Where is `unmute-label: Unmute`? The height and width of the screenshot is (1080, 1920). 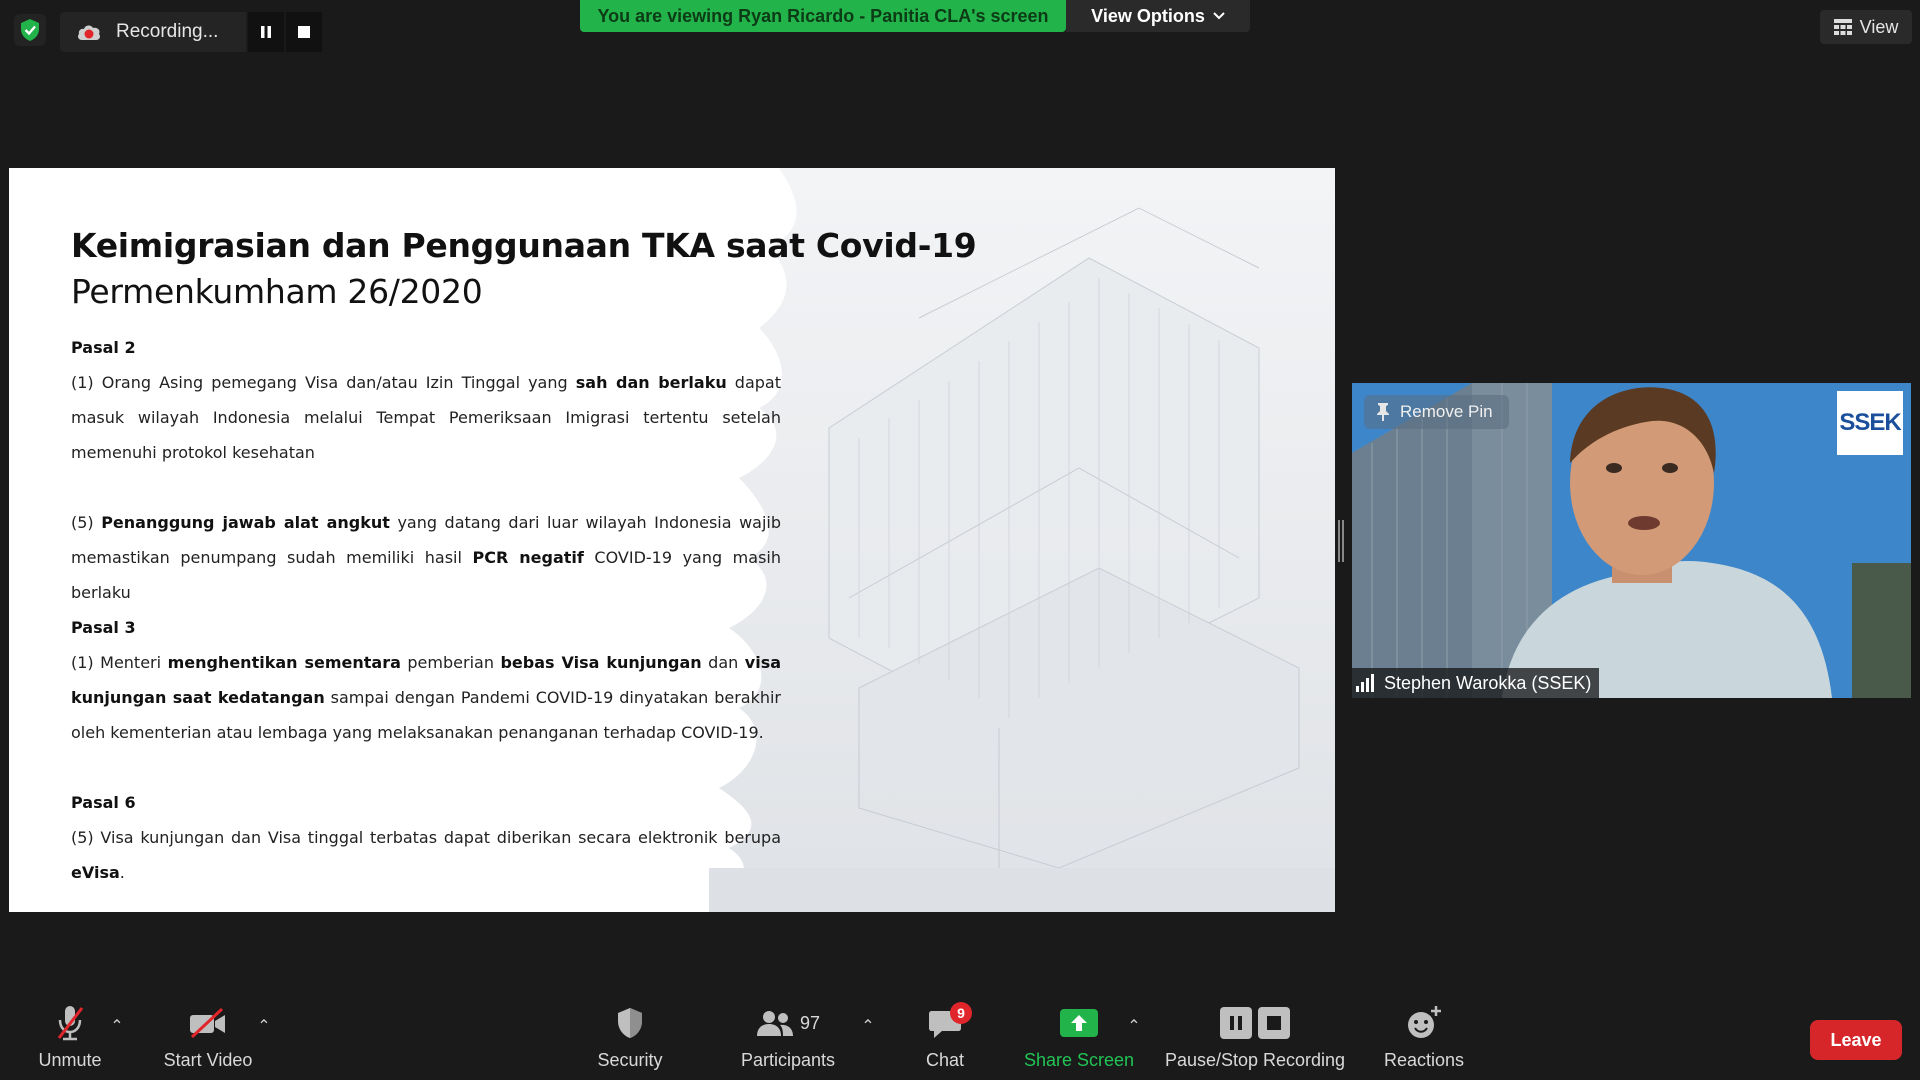 unmute-label: Unmute is located at coordinates (70, 1060).